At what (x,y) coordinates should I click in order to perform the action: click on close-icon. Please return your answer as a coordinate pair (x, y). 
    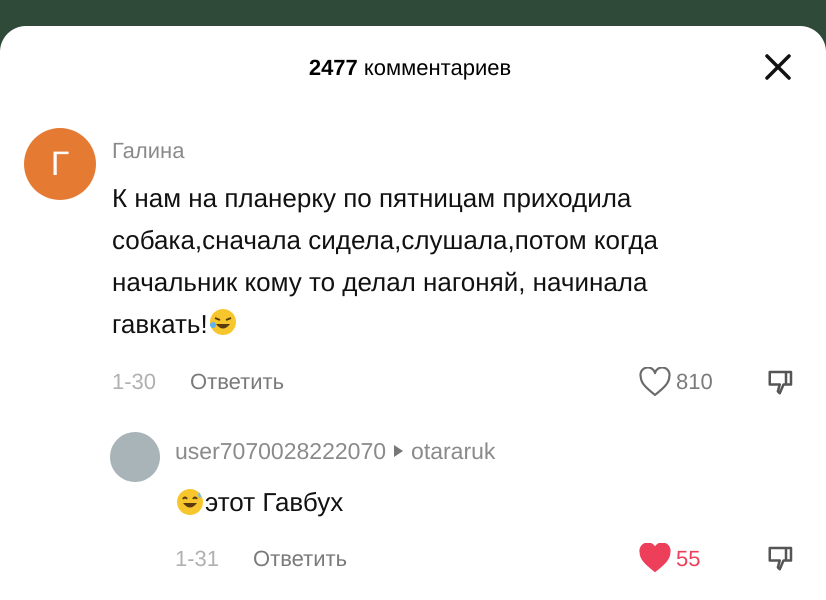
    Looking at the image, I should click on (778, 67).